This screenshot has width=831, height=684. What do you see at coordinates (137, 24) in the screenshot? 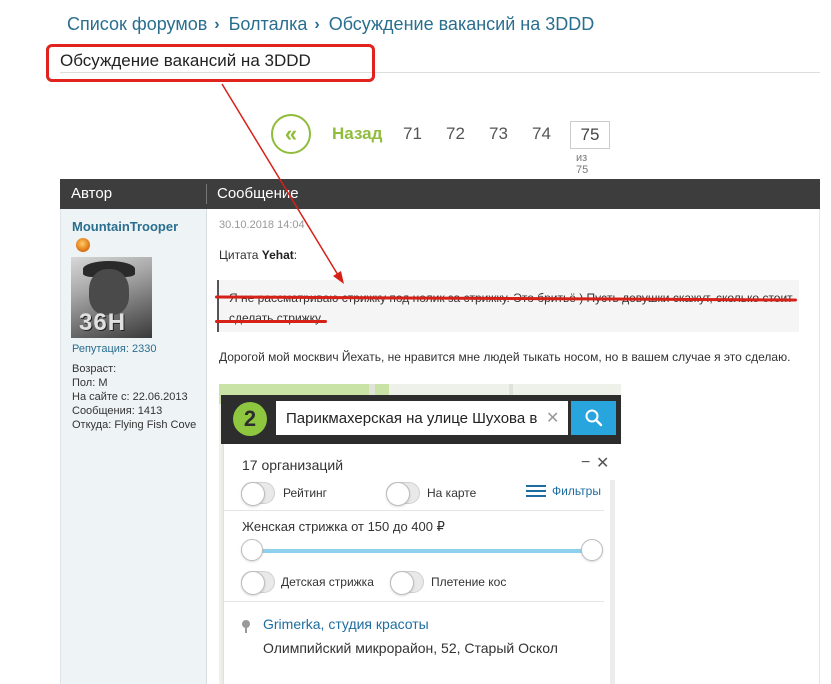
I see `breadcrumb-forums-link: Список форумов` at bounding box center [137, 24].